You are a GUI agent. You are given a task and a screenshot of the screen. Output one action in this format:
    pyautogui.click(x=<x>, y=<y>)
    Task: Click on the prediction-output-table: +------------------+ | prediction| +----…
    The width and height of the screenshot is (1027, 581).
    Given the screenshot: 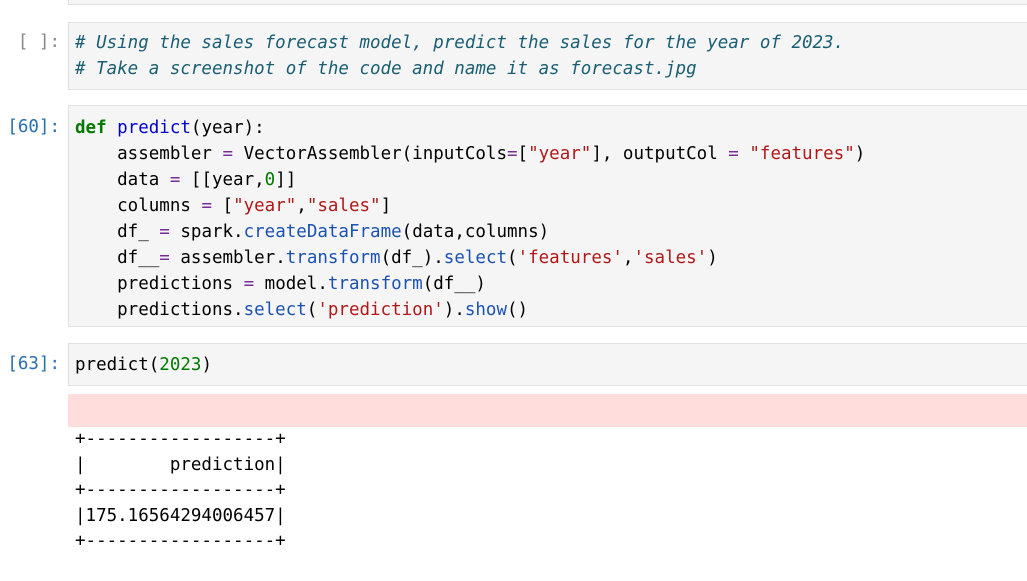 What is the action you would take?
    pyautogui.click(x=180, y=491)
    